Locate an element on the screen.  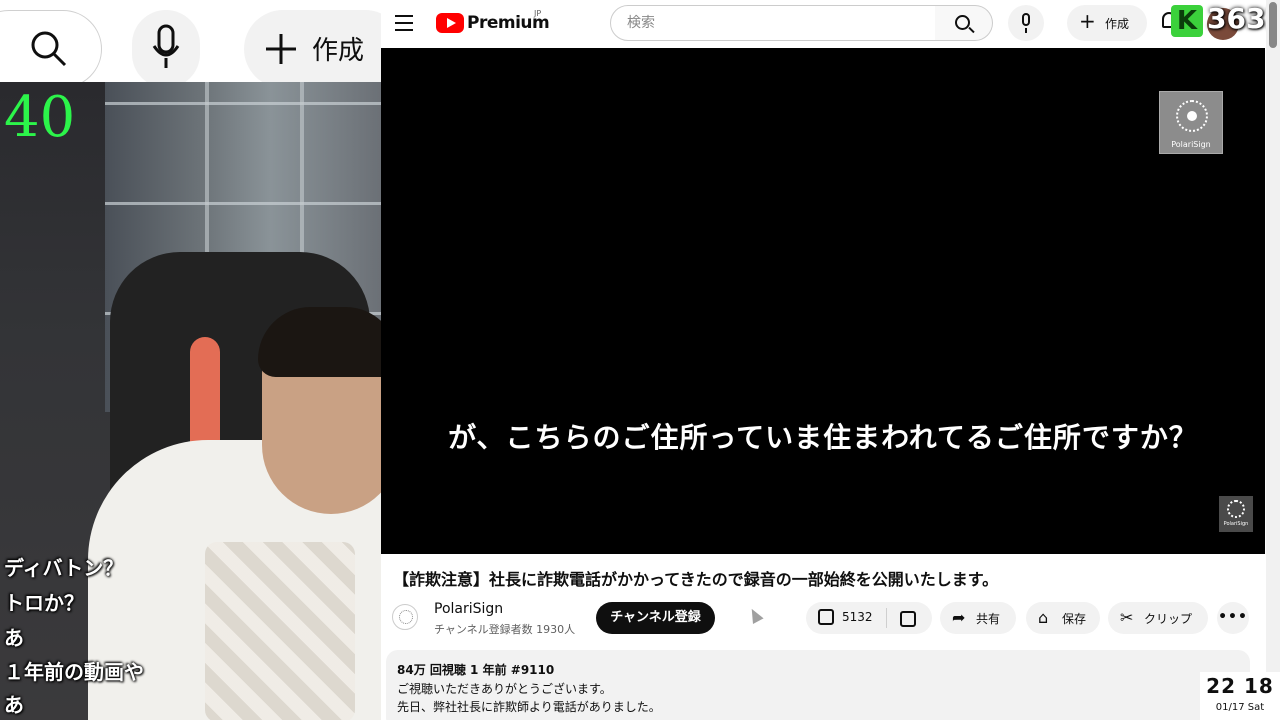
like-count: 5132 is located at coordinates (857, 617).